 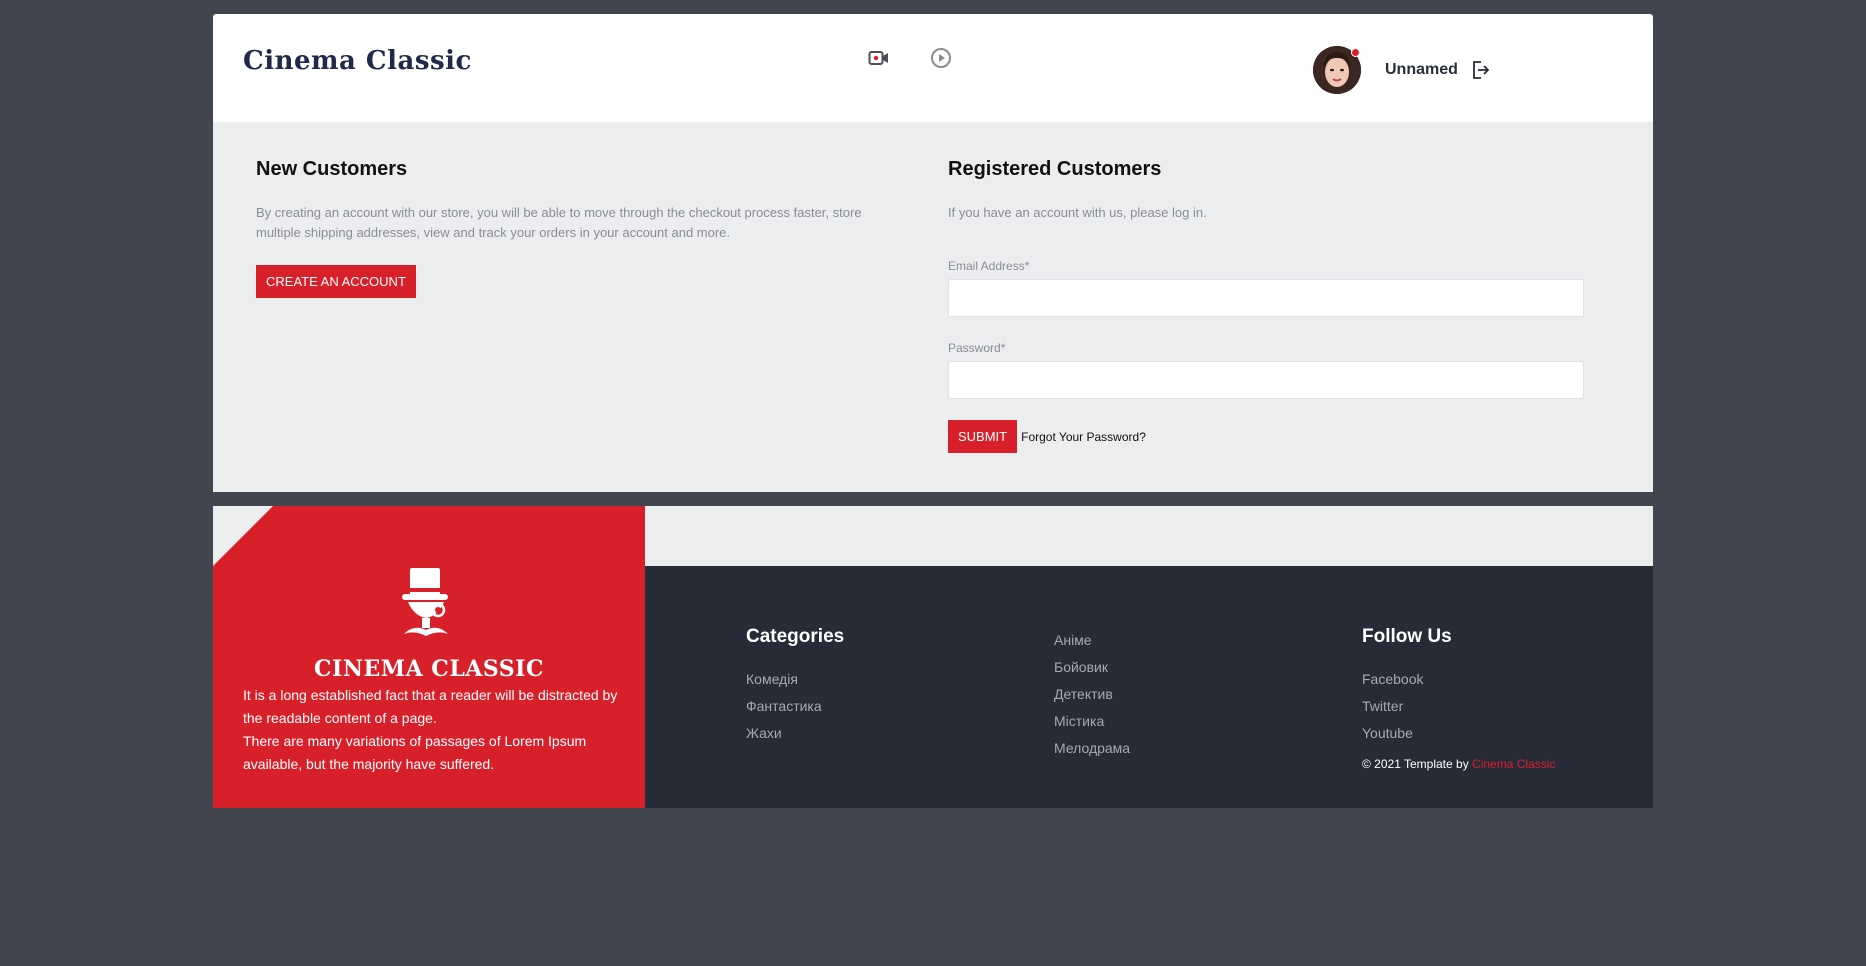 What do you see at coordinates (795, 706) in the screenshot?
I see `category-link: Фантастика` at bounding box center [795, 706].